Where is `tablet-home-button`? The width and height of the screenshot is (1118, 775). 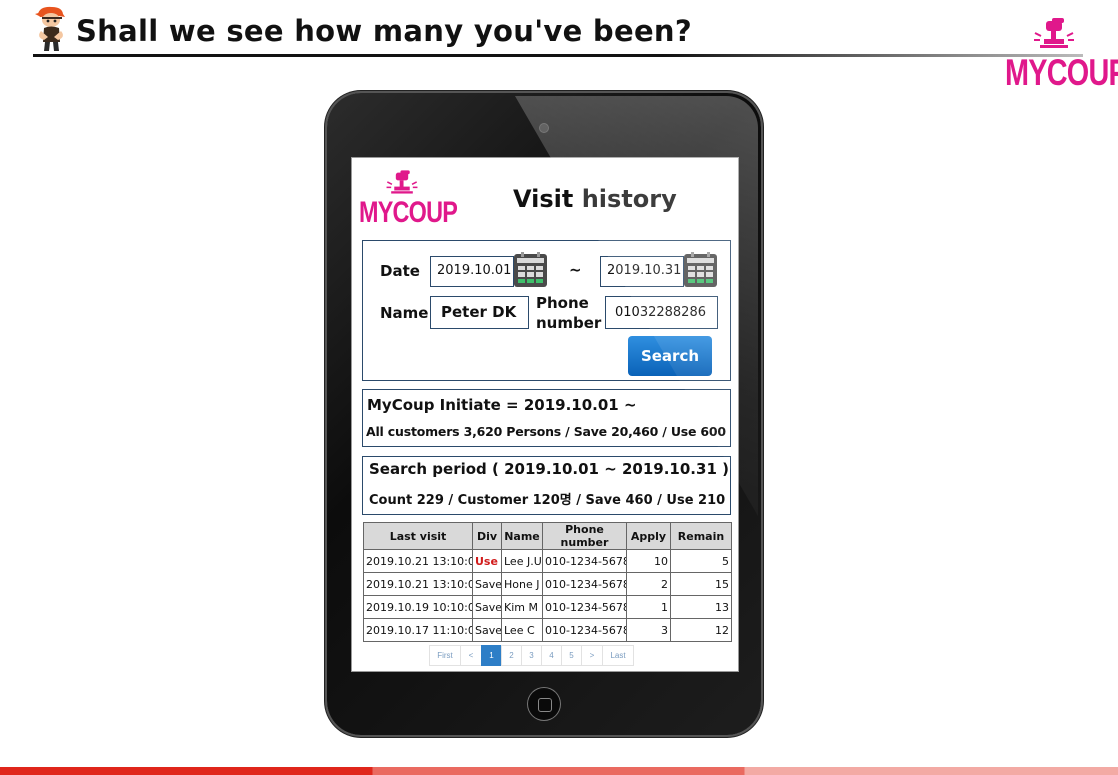
tablet-home-button is located at coordinates (544, 704).